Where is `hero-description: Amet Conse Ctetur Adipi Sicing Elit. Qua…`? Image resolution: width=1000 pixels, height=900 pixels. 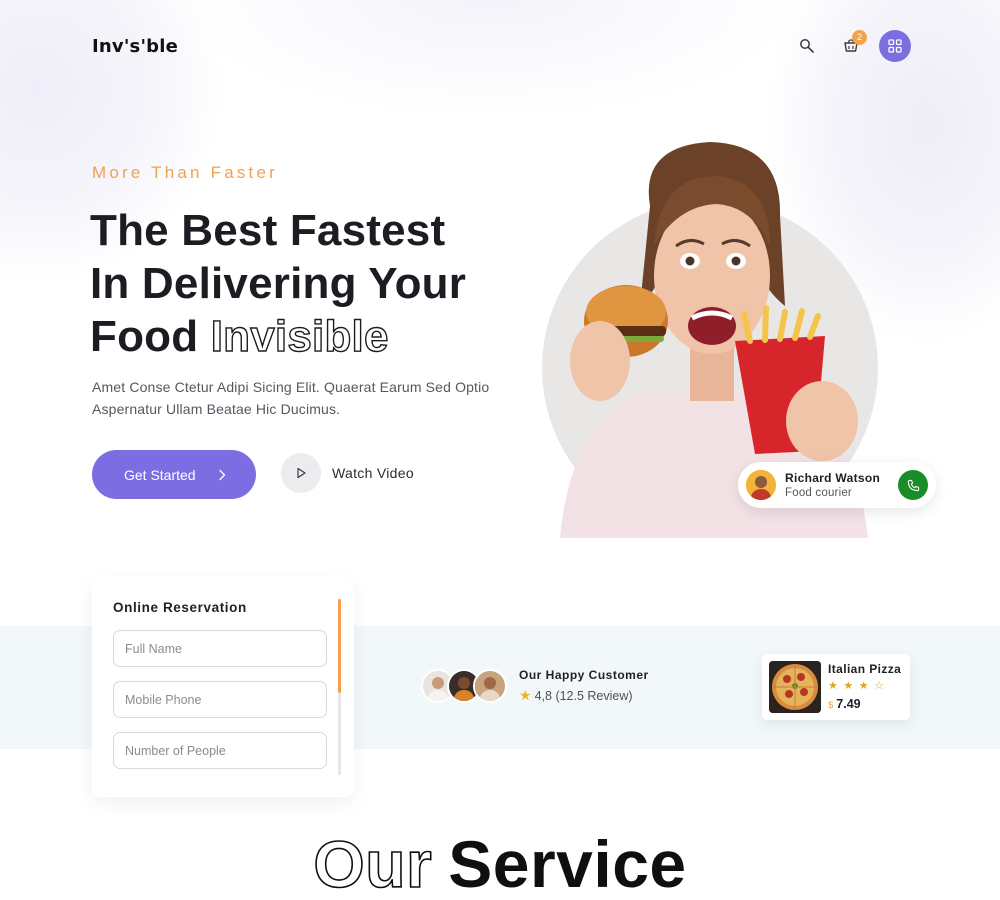 hero-description: Amet Conse Ctetur Adipi Sicing Elit. Qua… is located at coordinates (291, 398).